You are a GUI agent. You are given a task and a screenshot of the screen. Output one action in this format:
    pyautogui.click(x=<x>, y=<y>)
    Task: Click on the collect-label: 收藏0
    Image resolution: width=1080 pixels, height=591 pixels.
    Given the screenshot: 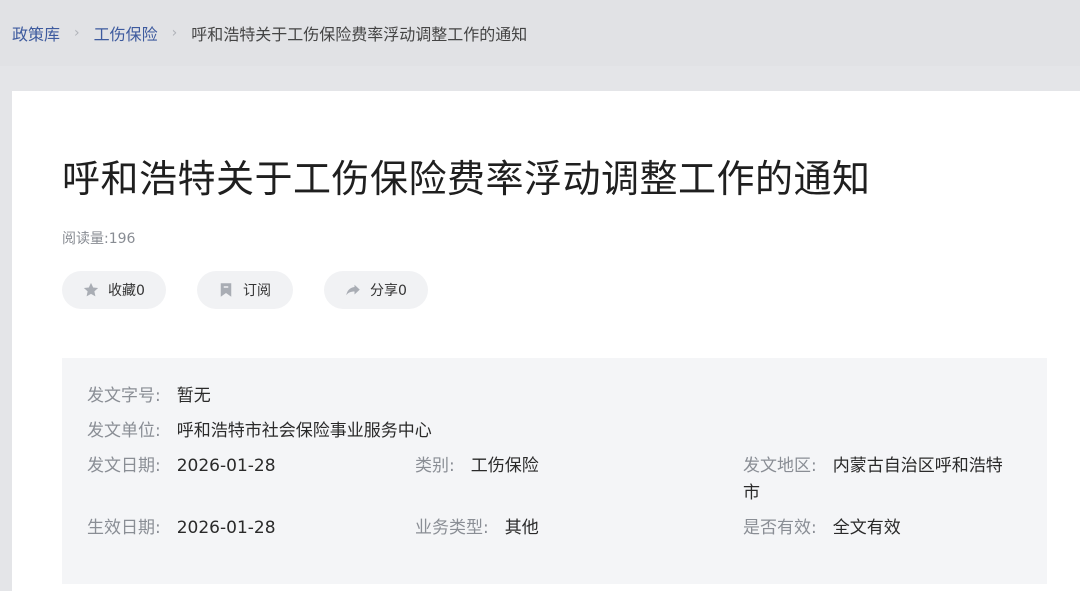 What is the action you would take?
    pyautogui.click(x=126, y=291)
    